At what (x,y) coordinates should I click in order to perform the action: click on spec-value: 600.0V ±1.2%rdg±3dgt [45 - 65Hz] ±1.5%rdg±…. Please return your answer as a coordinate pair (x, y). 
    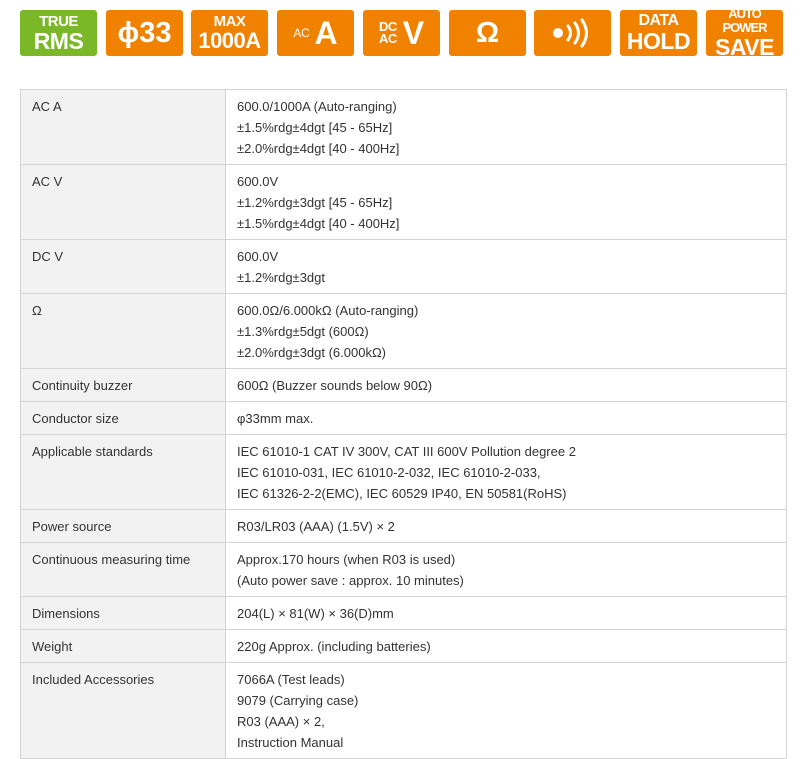
    Looking at the image, I should click on (506, 202).